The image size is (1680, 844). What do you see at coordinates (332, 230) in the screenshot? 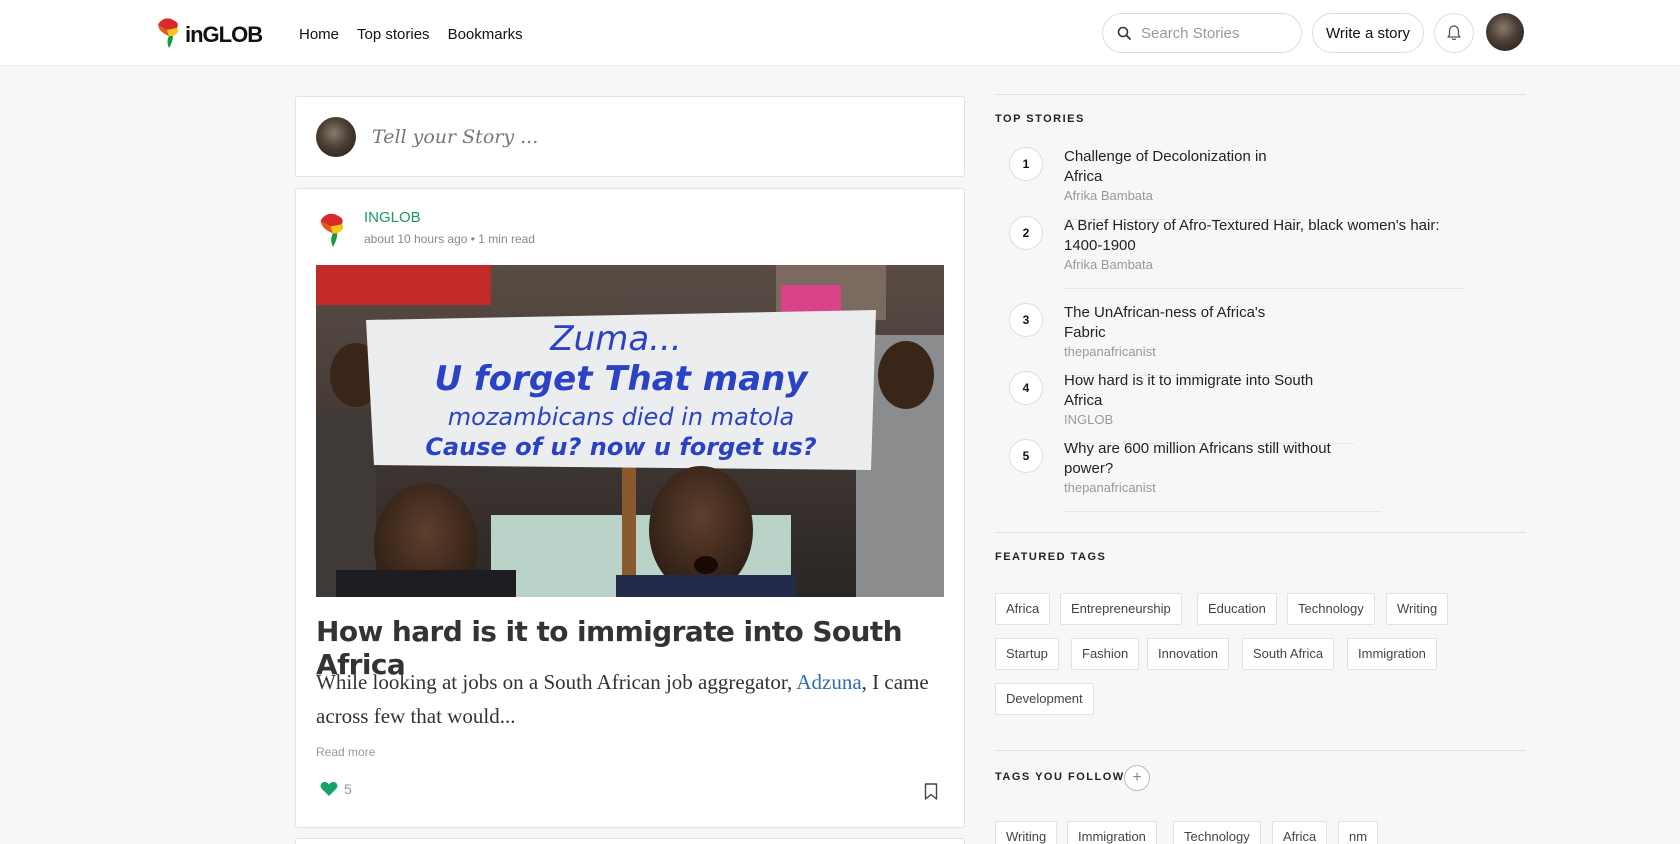
I see `author-logo-icon` at bounding box center [332, 230].